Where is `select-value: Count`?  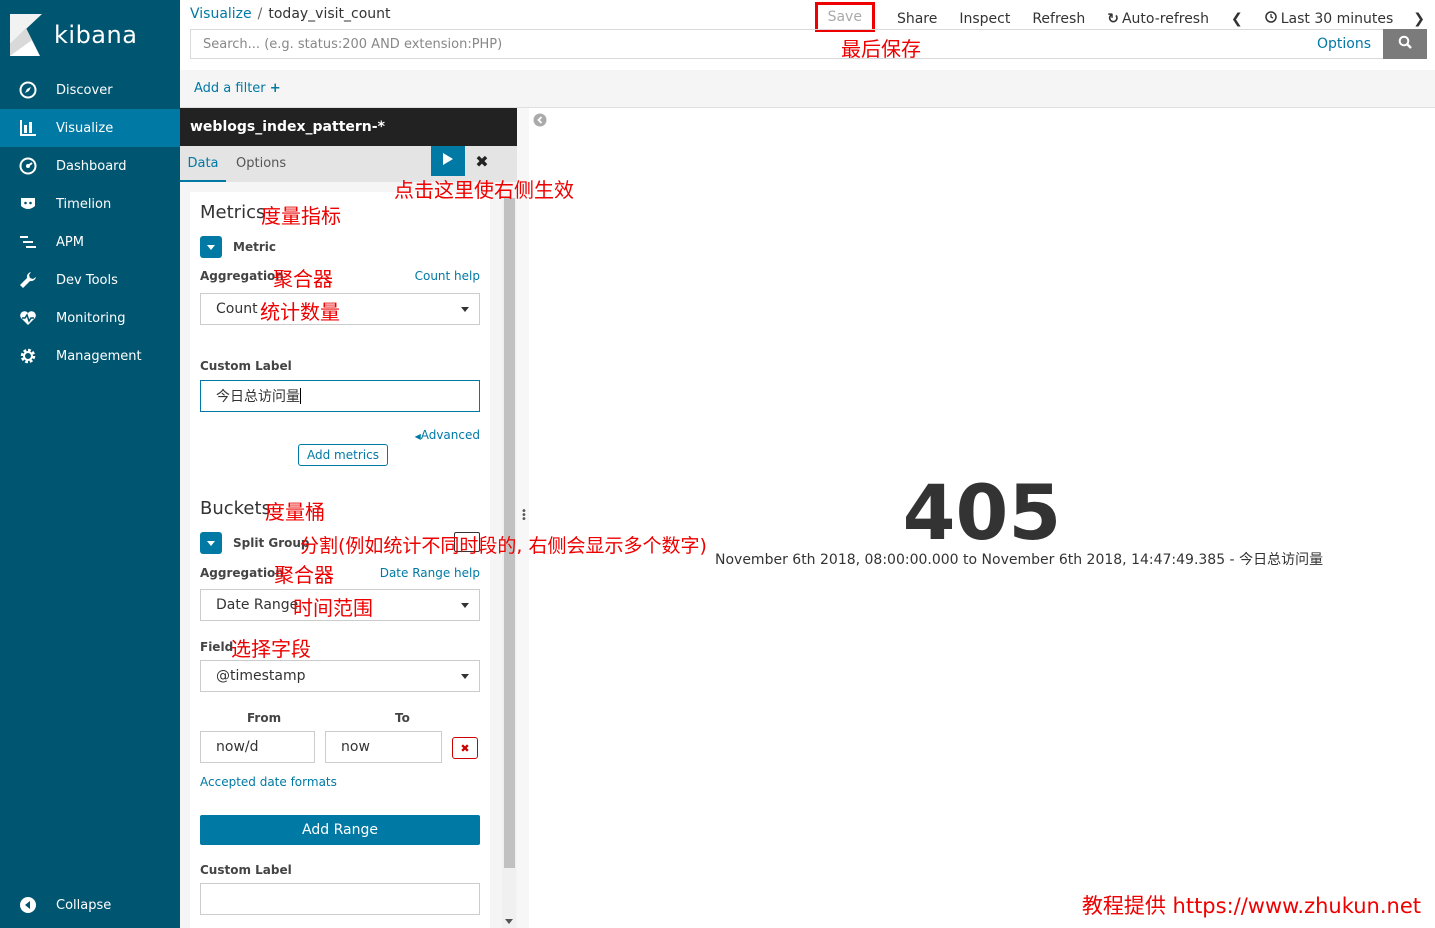
select-value: Count is located at coordinates (237, 309).